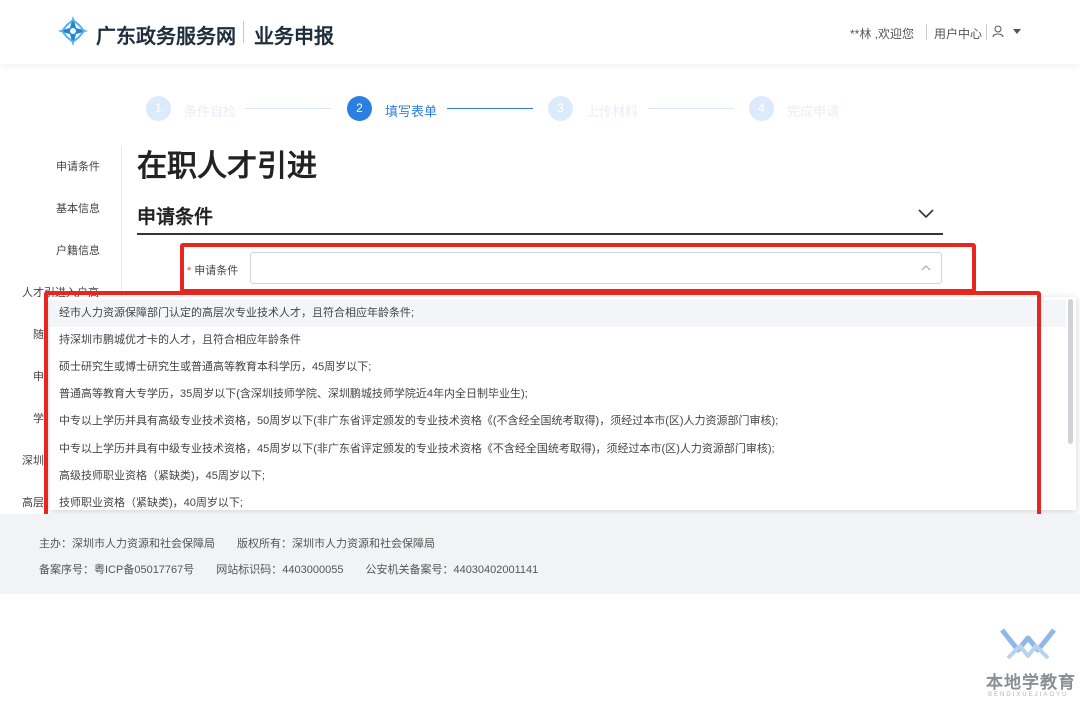  What do you see at coordinates (540, 32) in the screenshot?
I see `top-header: 广东政务服务网 业务申报 **林 ,欢迎您 用户中心` at bounding box center [540, 32].